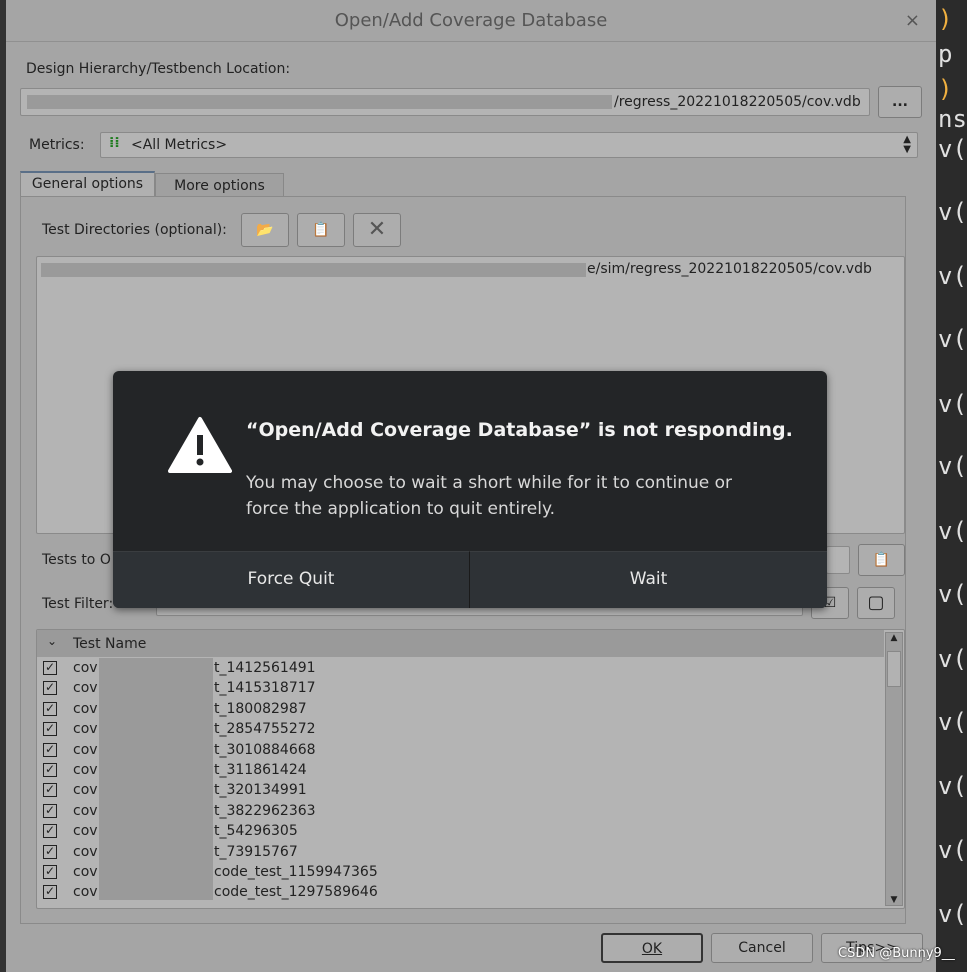 The width and height of the screenshot is (967, 972). I want to click on test-name-suffix: t_73915767, so click(256, 851).